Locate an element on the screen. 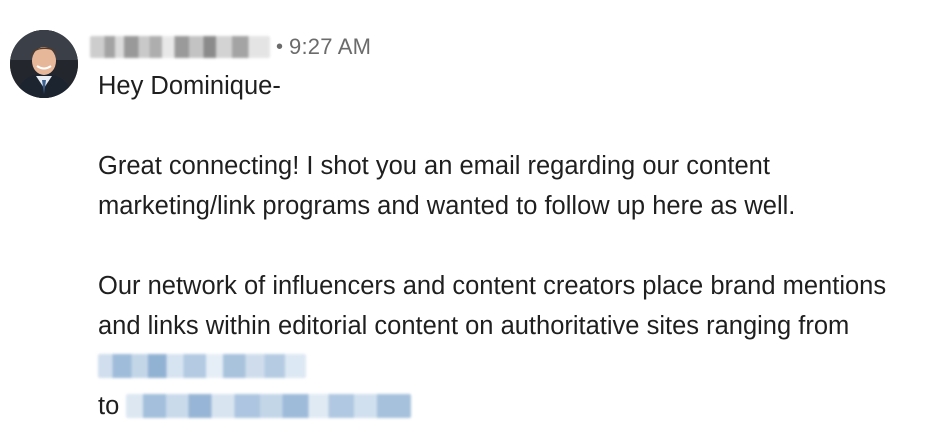 The height and width of the screenshot is (444, 941). sender-name-redacted is located at coordinates (180, 47).